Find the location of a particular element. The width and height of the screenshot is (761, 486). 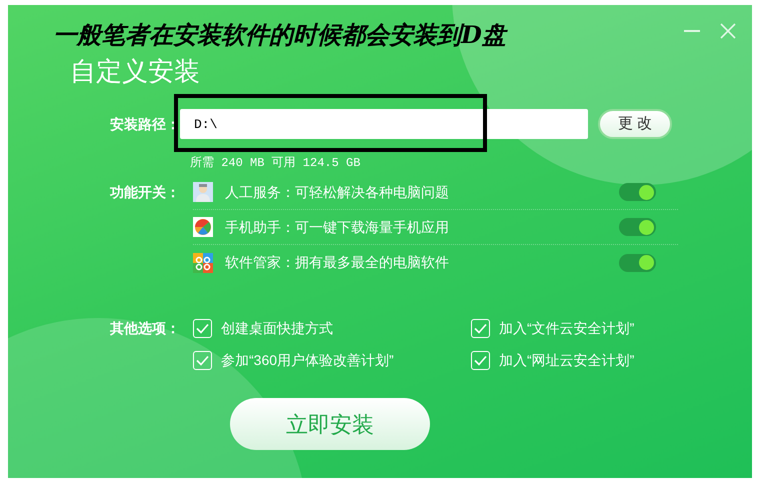

feature-label: 人工服务：可轻松解决各种电脑问题 is located at coordinates (337, 192).